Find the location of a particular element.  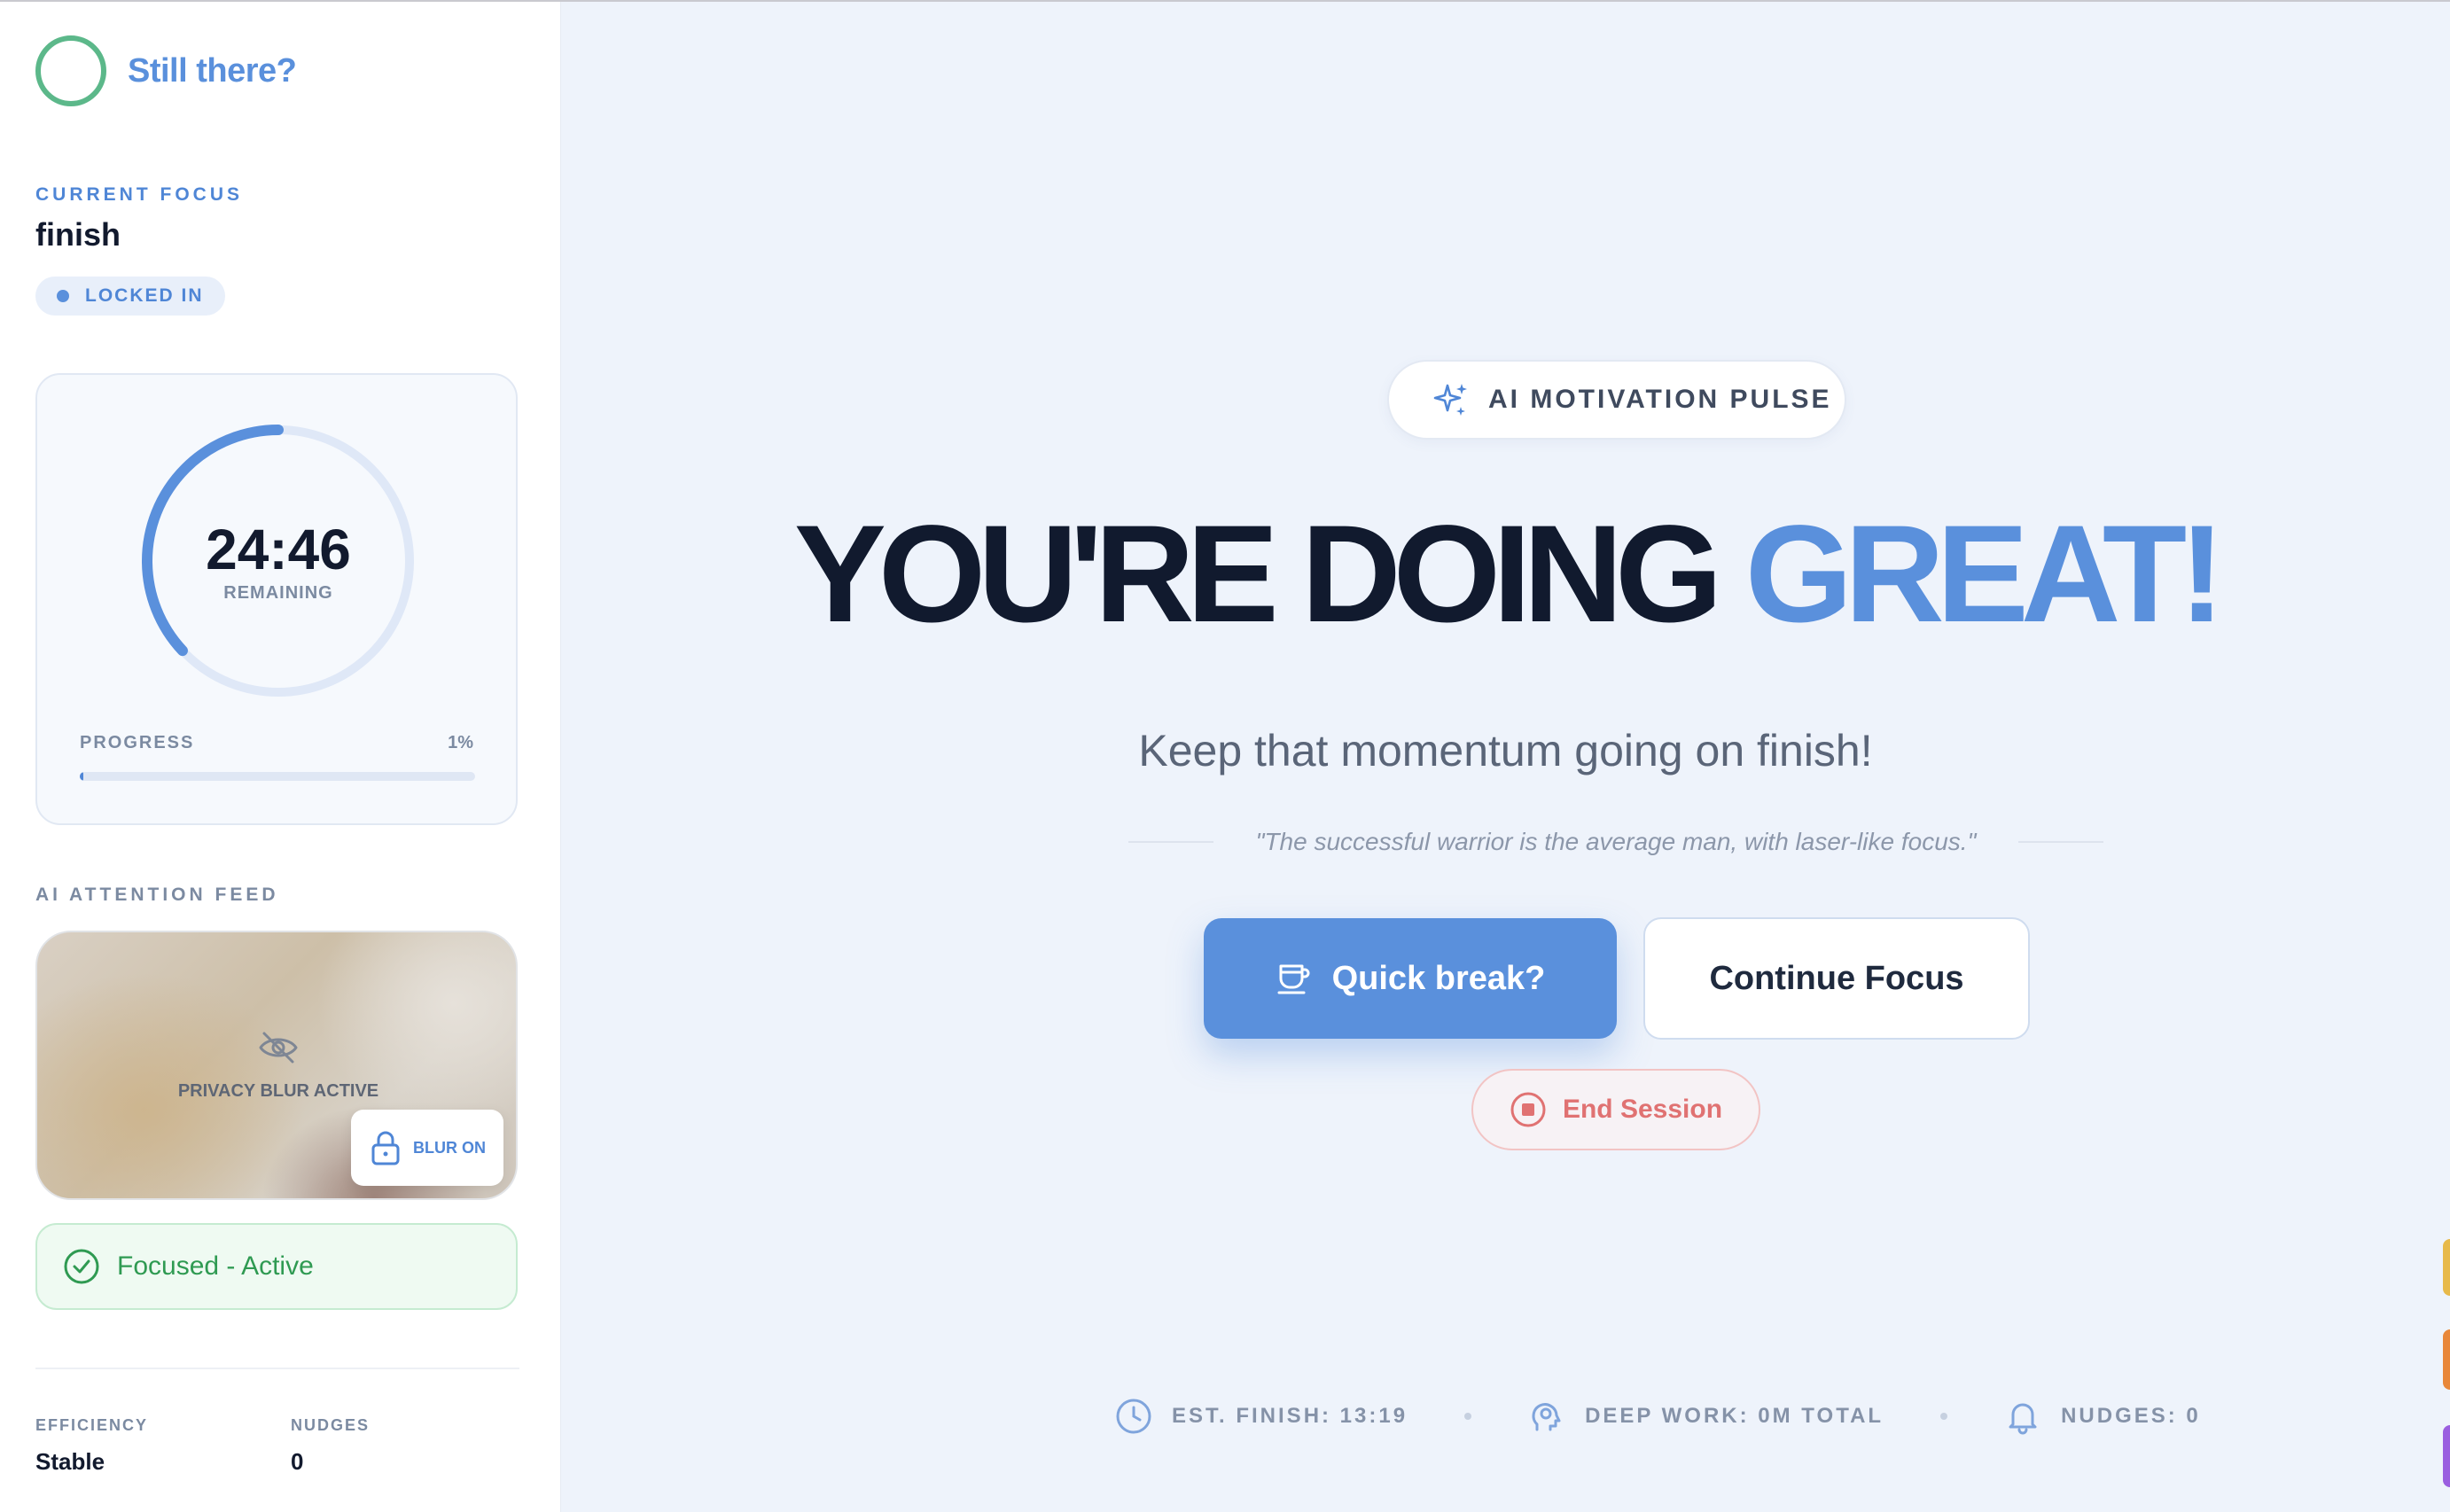

locked-dot-icon is located at coordinates (63, 296).